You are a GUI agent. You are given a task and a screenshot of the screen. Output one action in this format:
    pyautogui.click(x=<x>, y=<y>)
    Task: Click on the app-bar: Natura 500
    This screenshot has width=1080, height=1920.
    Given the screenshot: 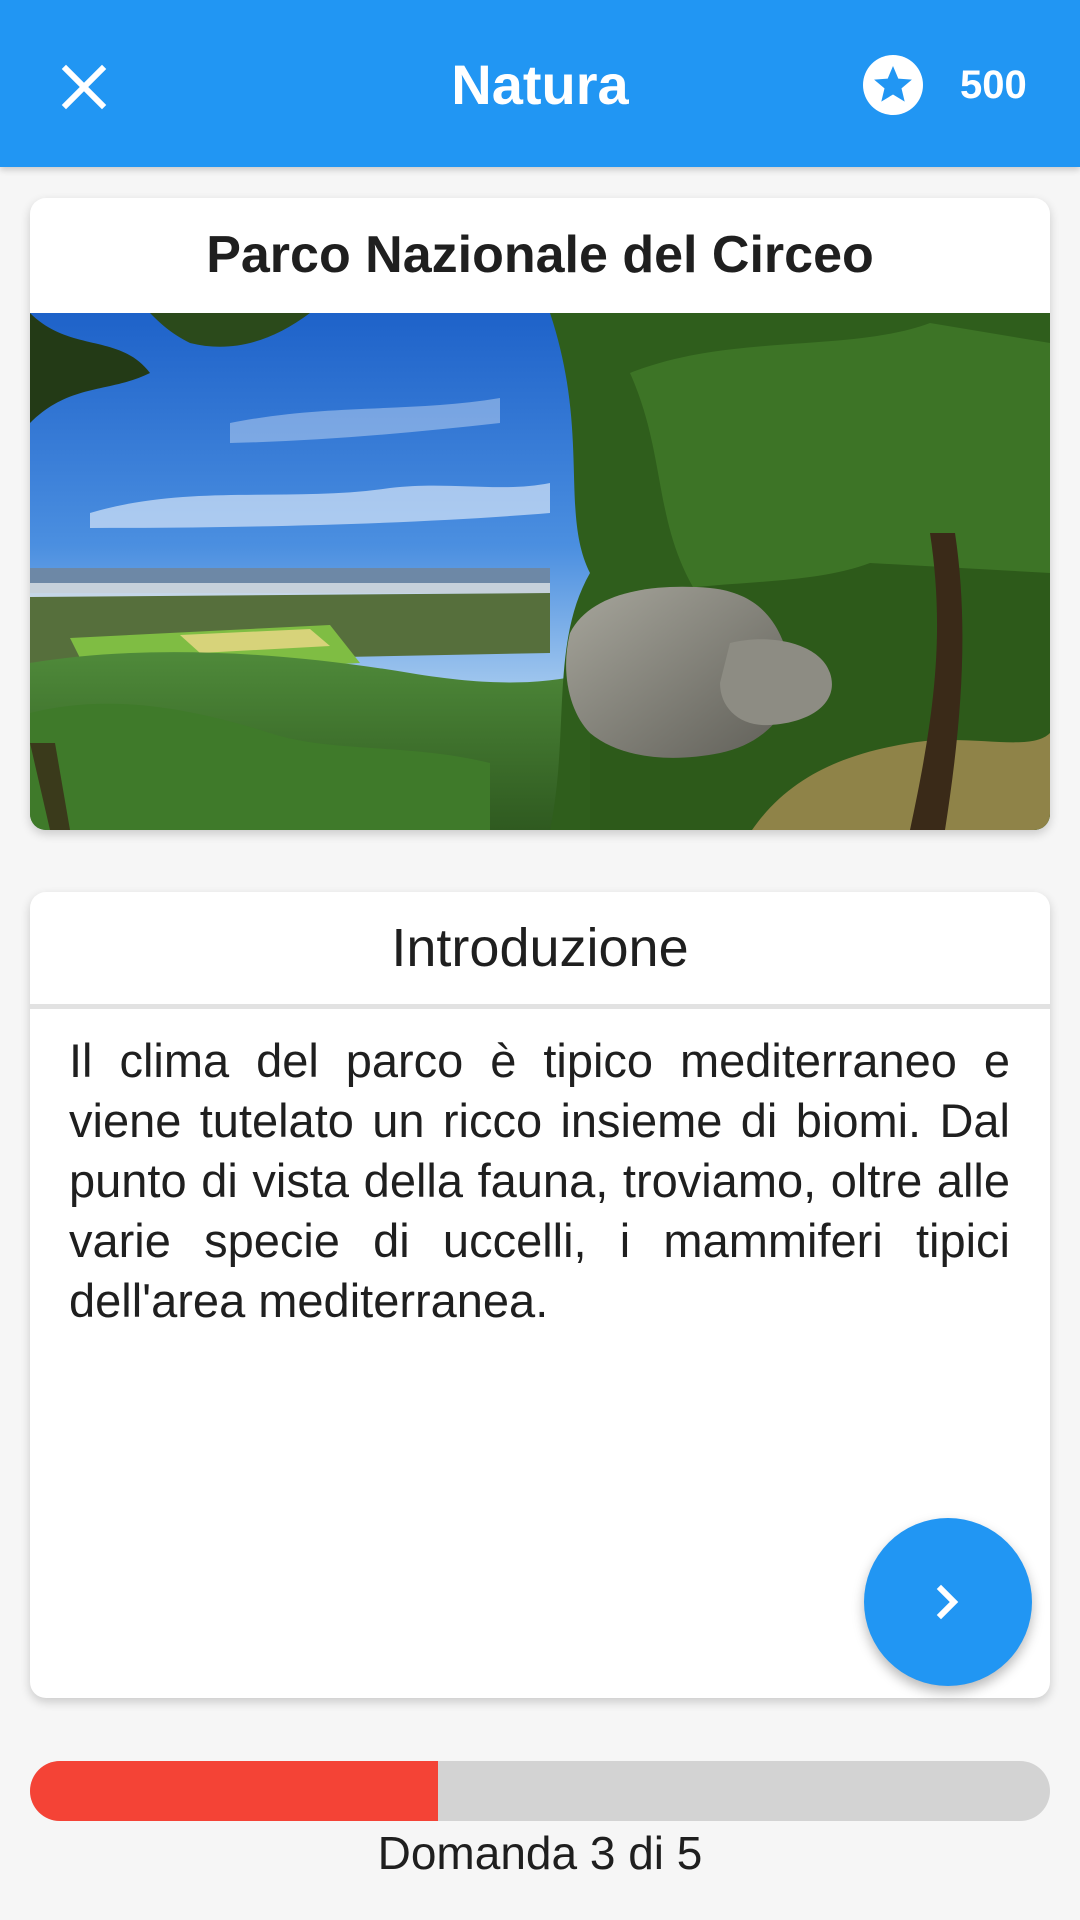 What is the action you would take?
    pyautogui.click(x=540, y=83)
    